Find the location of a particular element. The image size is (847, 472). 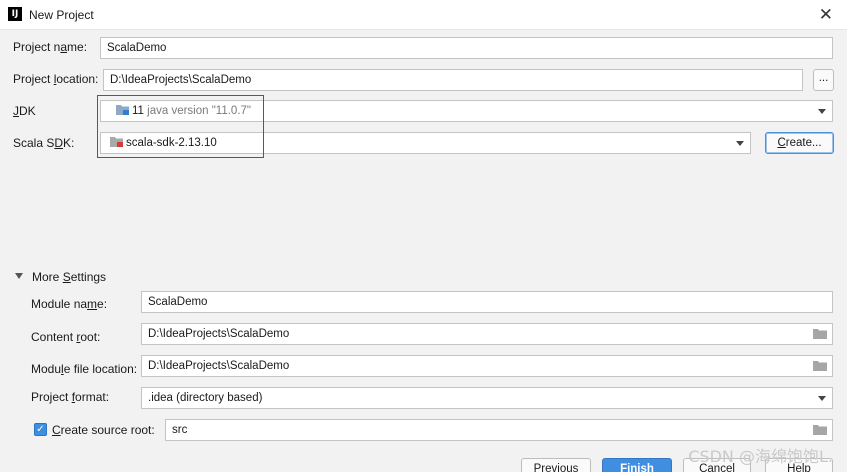

module-file-location-input: D:\IdeaProjects\ScalaDemo is located at coordinates (487, 366).